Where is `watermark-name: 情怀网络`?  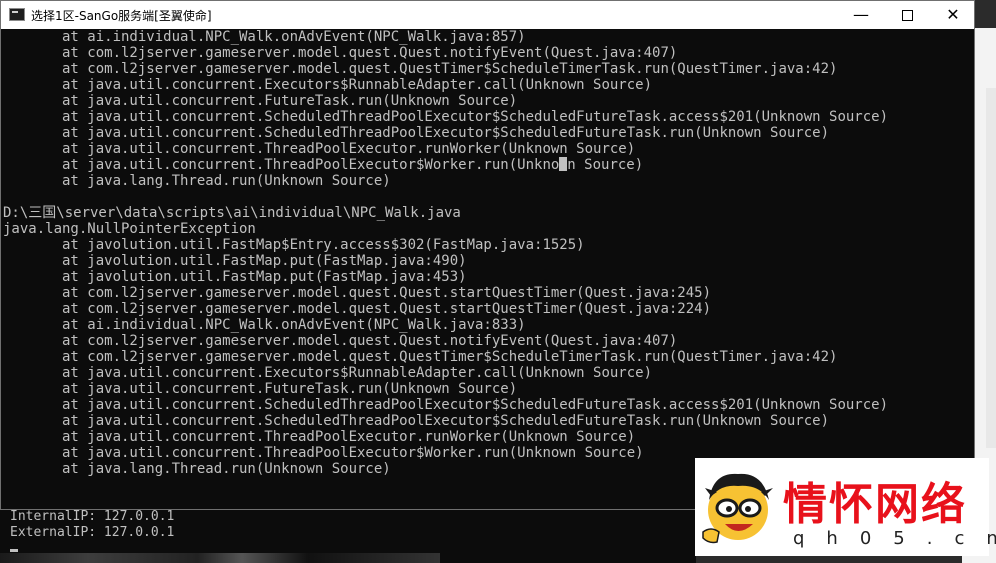
watermark-name: 情怀网络 is located at coordinates (875, 504).